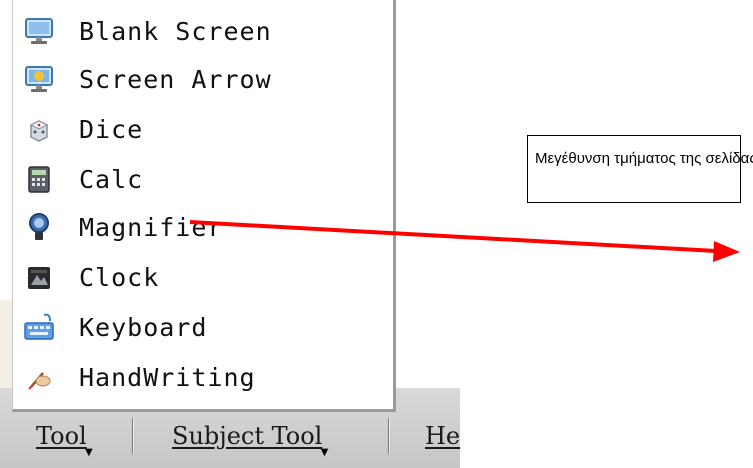  What do you see at coordinates (175, 31) in the screenshot?
I see `menu-item-label: Blank Screen` at bounding box center [175, 31].